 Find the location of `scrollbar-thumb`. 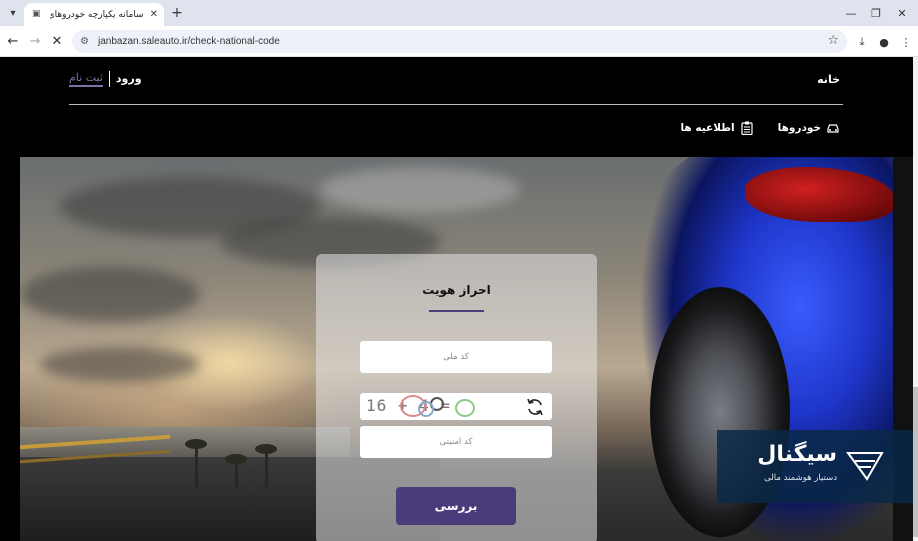

scrollbar-thumb is located at coordinates (915, 462).